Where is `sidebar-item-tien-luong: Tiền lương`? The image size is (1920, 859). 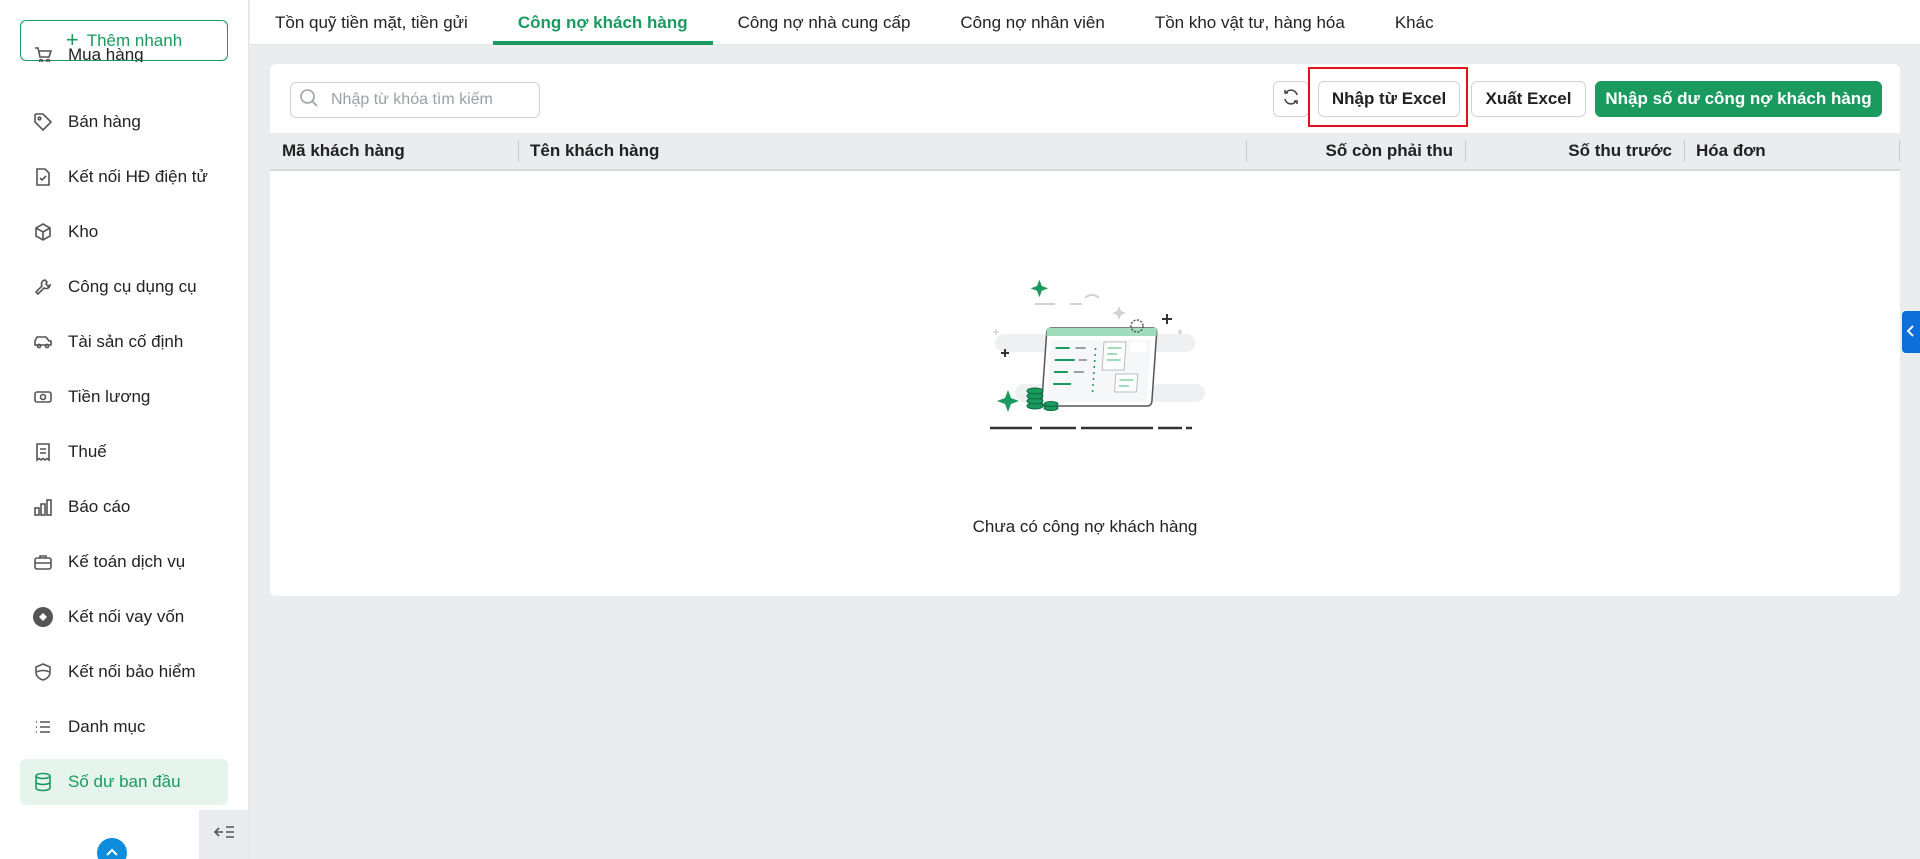 sidebar-item-tien-luong: Tiền lương is located at coordinates (124, 396).